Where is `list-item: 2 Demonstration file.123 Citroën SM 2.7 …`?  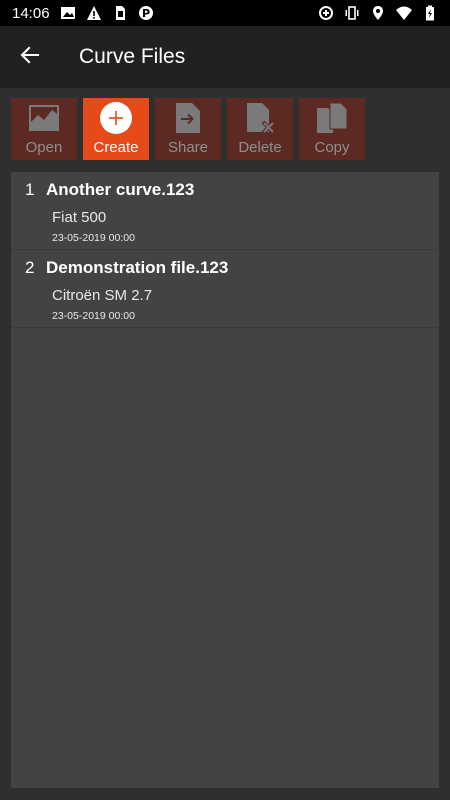 list-item: 2 Demonstration file.123 Citroën SM 2.7 … is located at coordinates (225, 289).